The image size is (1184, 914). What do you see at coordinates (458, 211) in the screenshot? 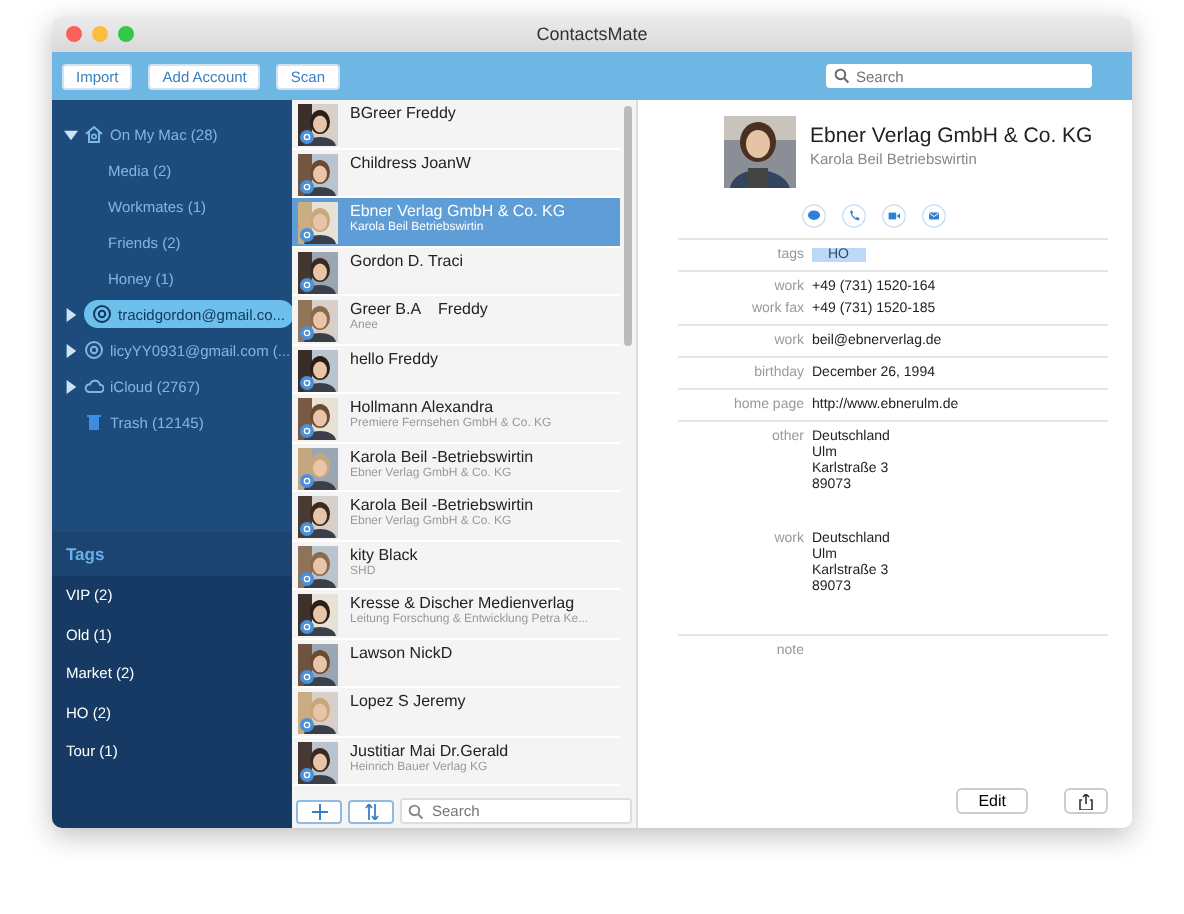
I see `contact-name: Ebner Verlag GmbH & Co. KG` at bounding box center [458, 211].